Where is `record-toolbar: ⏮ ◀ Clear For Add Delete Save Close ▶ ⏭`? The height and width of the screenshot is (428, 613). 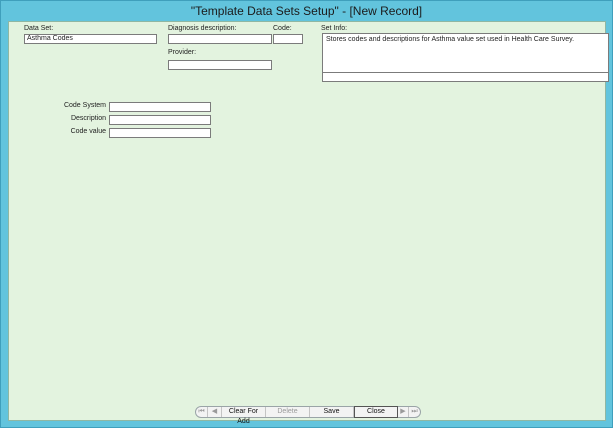
record-toolbar: ⏮ ◀ Clear For Add Delete Save Close ▶ ⏭ is located at coordinates (308, 415).